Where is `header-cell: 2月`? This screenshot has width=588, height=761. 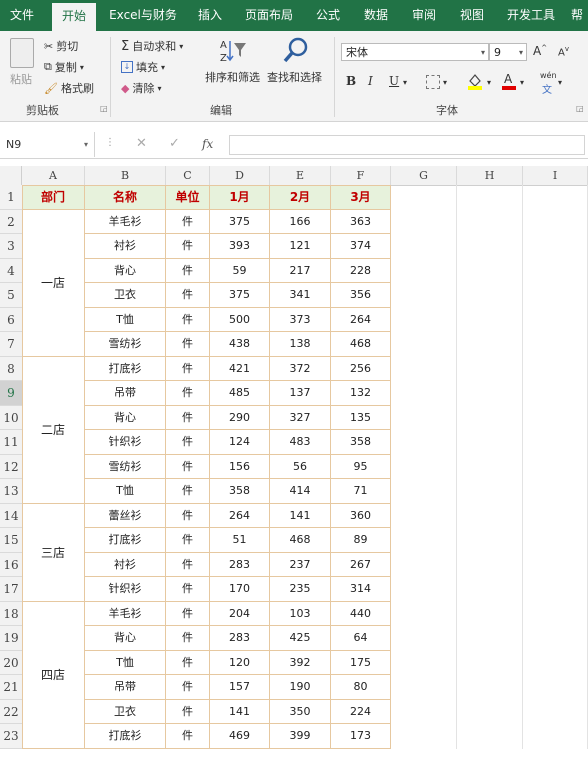 header-cell: 2月 is located at coordinates (300, 197).